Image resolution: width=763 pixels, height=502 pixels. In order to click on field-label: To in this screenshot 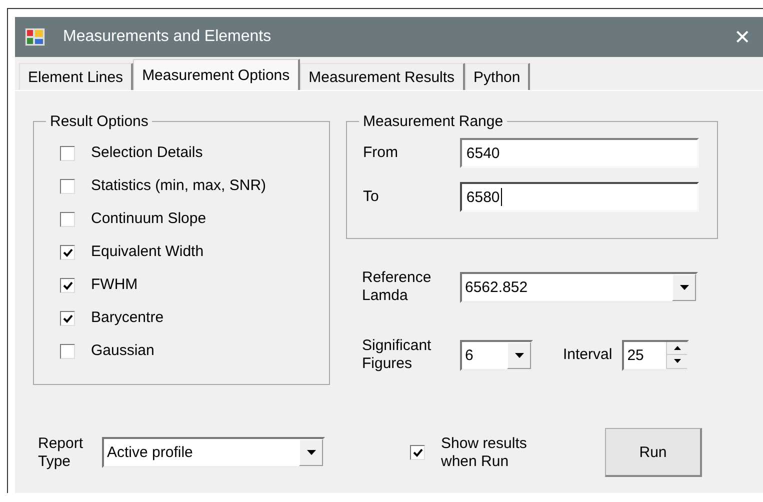, I will do `click(371, 197)`.